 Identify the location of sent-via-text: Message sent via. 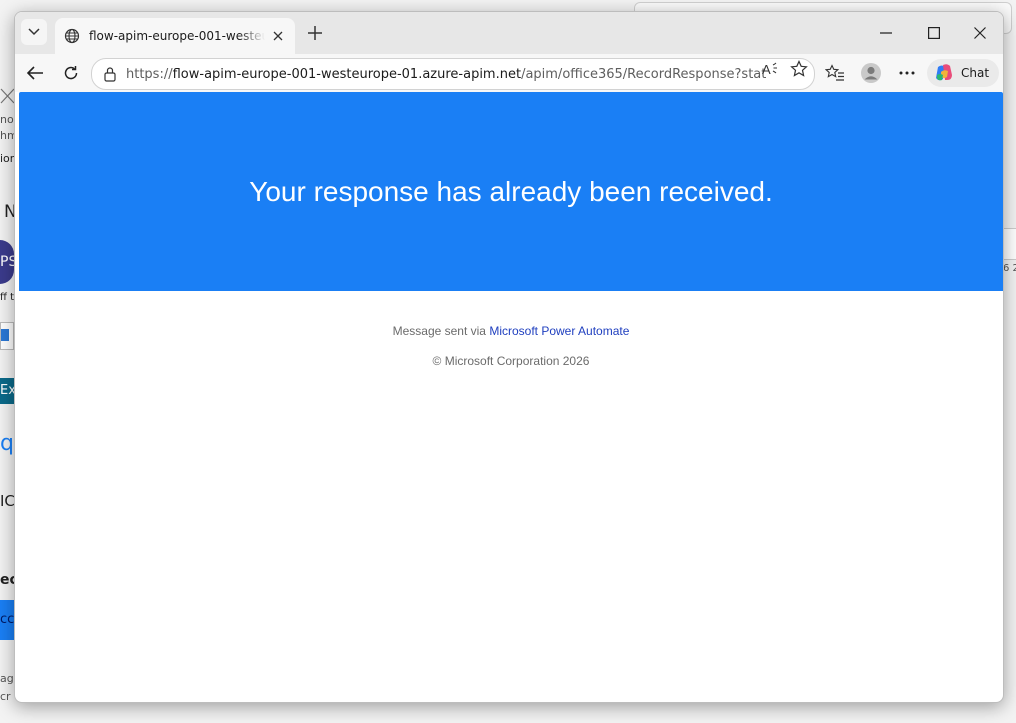
(439, 331).